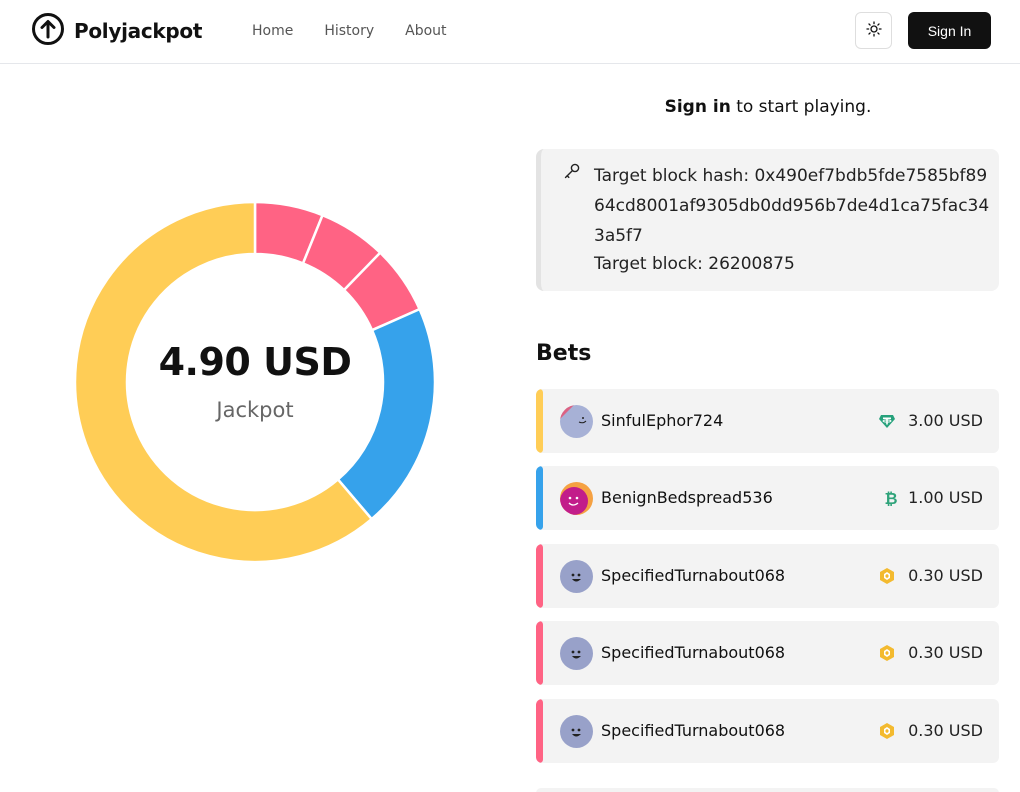 This screenshot has width=1020, height=792. I want to click on sign-in-prompt: Sign in to start playing., so click(768, 107).